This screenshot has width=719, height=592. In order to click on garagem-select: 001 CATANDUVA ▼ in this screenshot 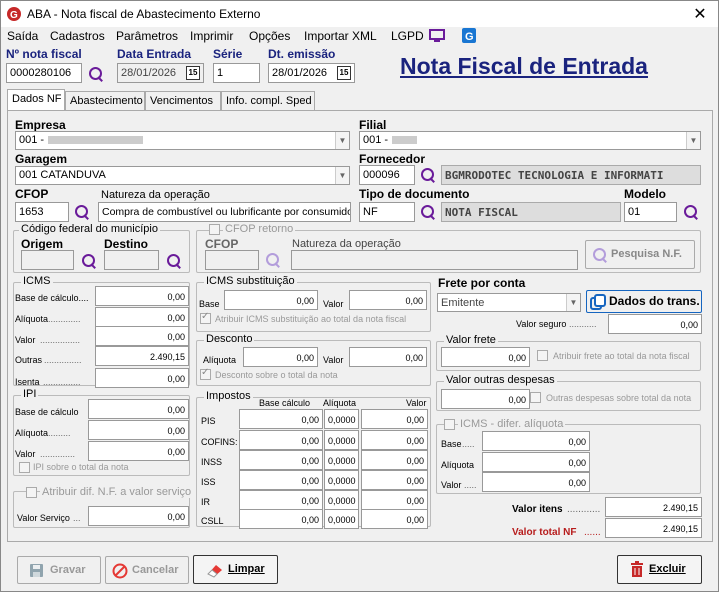, I will do `click(182, 175)`.